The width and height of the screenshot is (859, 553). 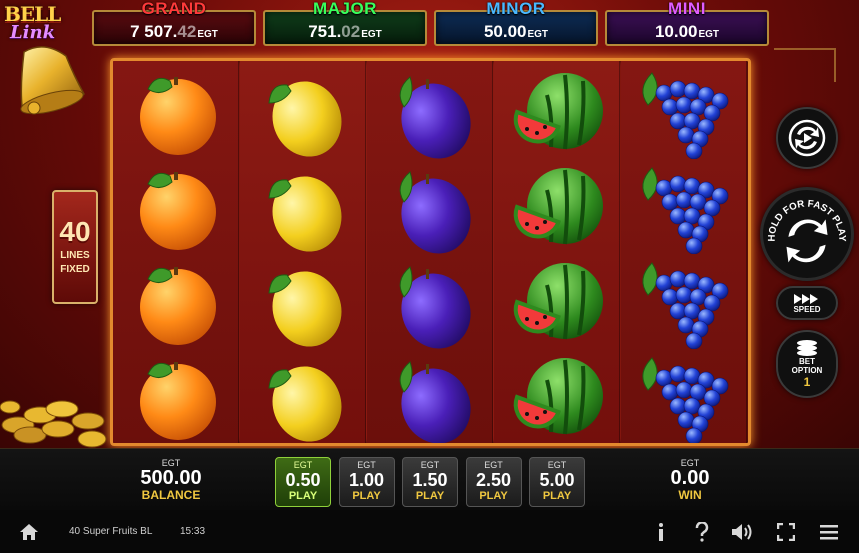 I want to click on speed-label: SPEED, so click(x=807, y=309).